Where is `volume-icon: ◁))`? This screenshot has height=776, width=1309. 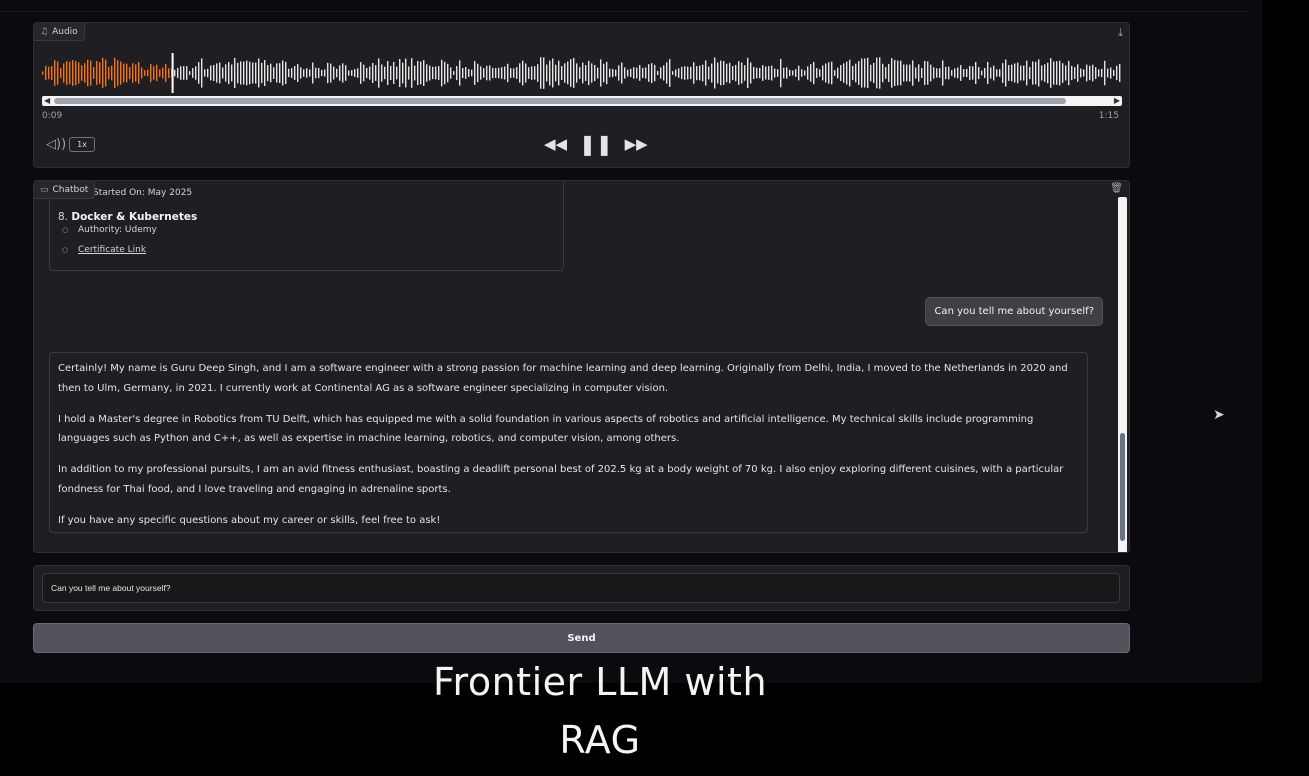
volume-icon: ◁)) is located at coordinates (56, 144).